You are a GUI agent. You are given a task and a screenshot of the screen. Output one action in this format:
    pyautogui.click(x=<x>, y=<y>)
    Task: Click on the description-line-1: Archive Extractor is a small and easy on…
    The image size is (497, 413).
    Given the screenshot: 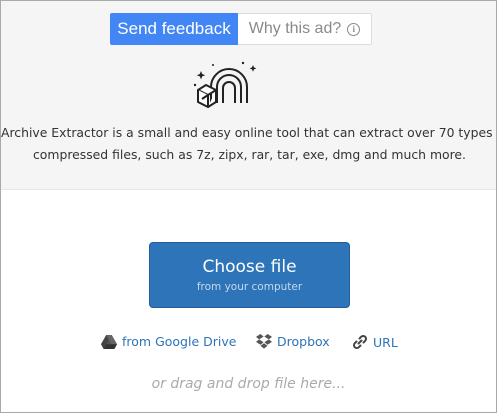 What is the action you would take?
    pyautogui.click(x=249, y=132)
    